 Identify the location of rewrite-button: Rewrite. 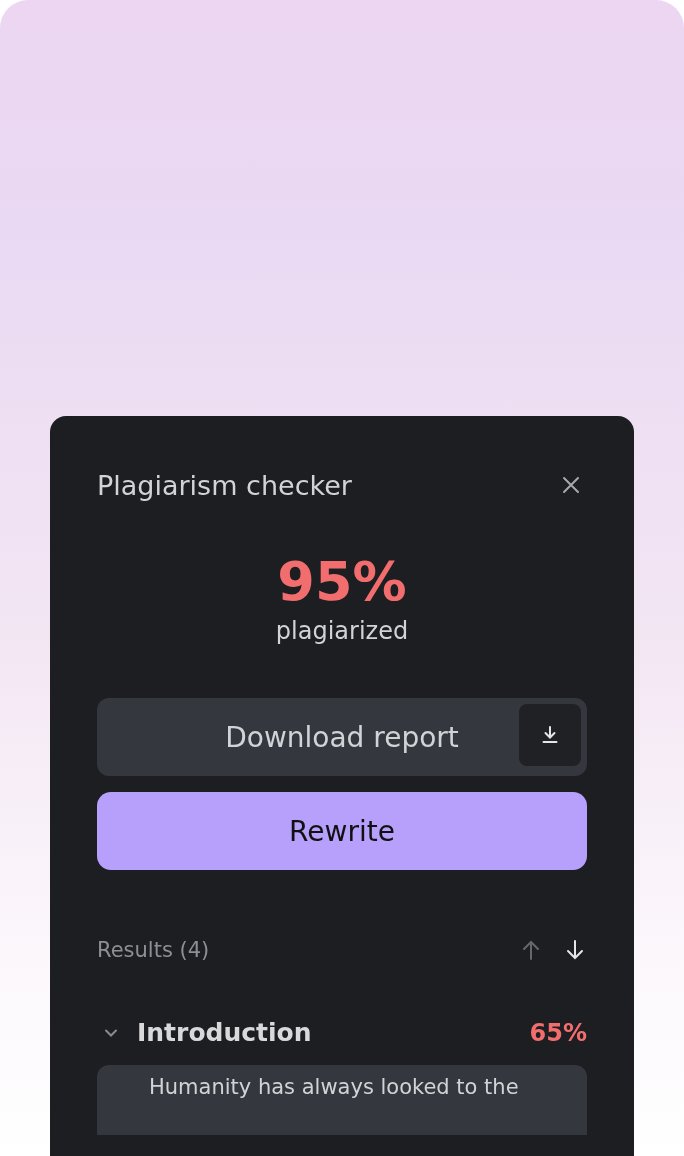
(342, 831).